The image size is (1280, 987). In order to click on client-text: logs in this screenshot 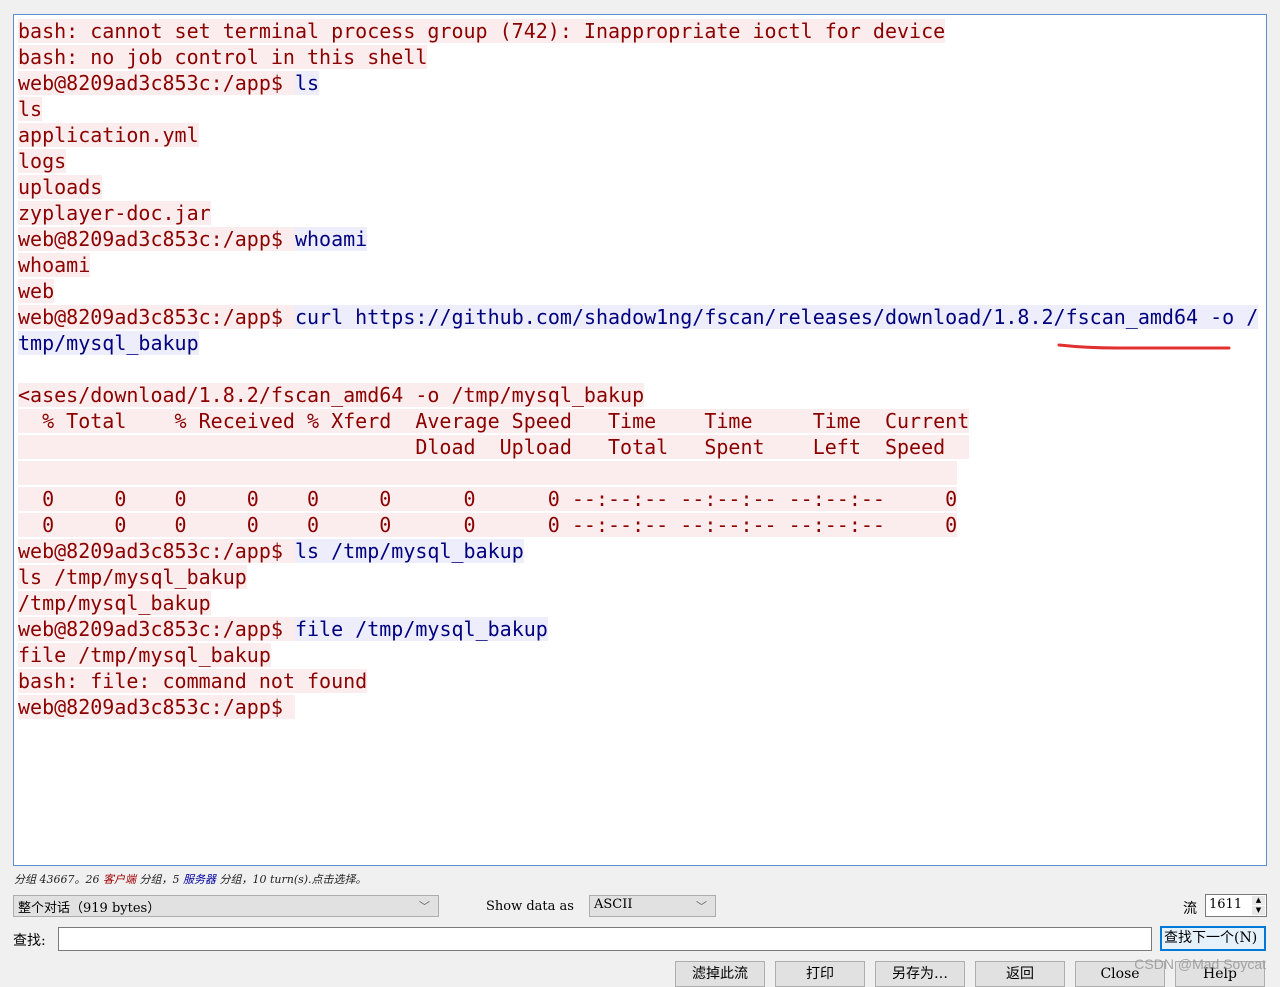, I will do `click(42, 161)`.